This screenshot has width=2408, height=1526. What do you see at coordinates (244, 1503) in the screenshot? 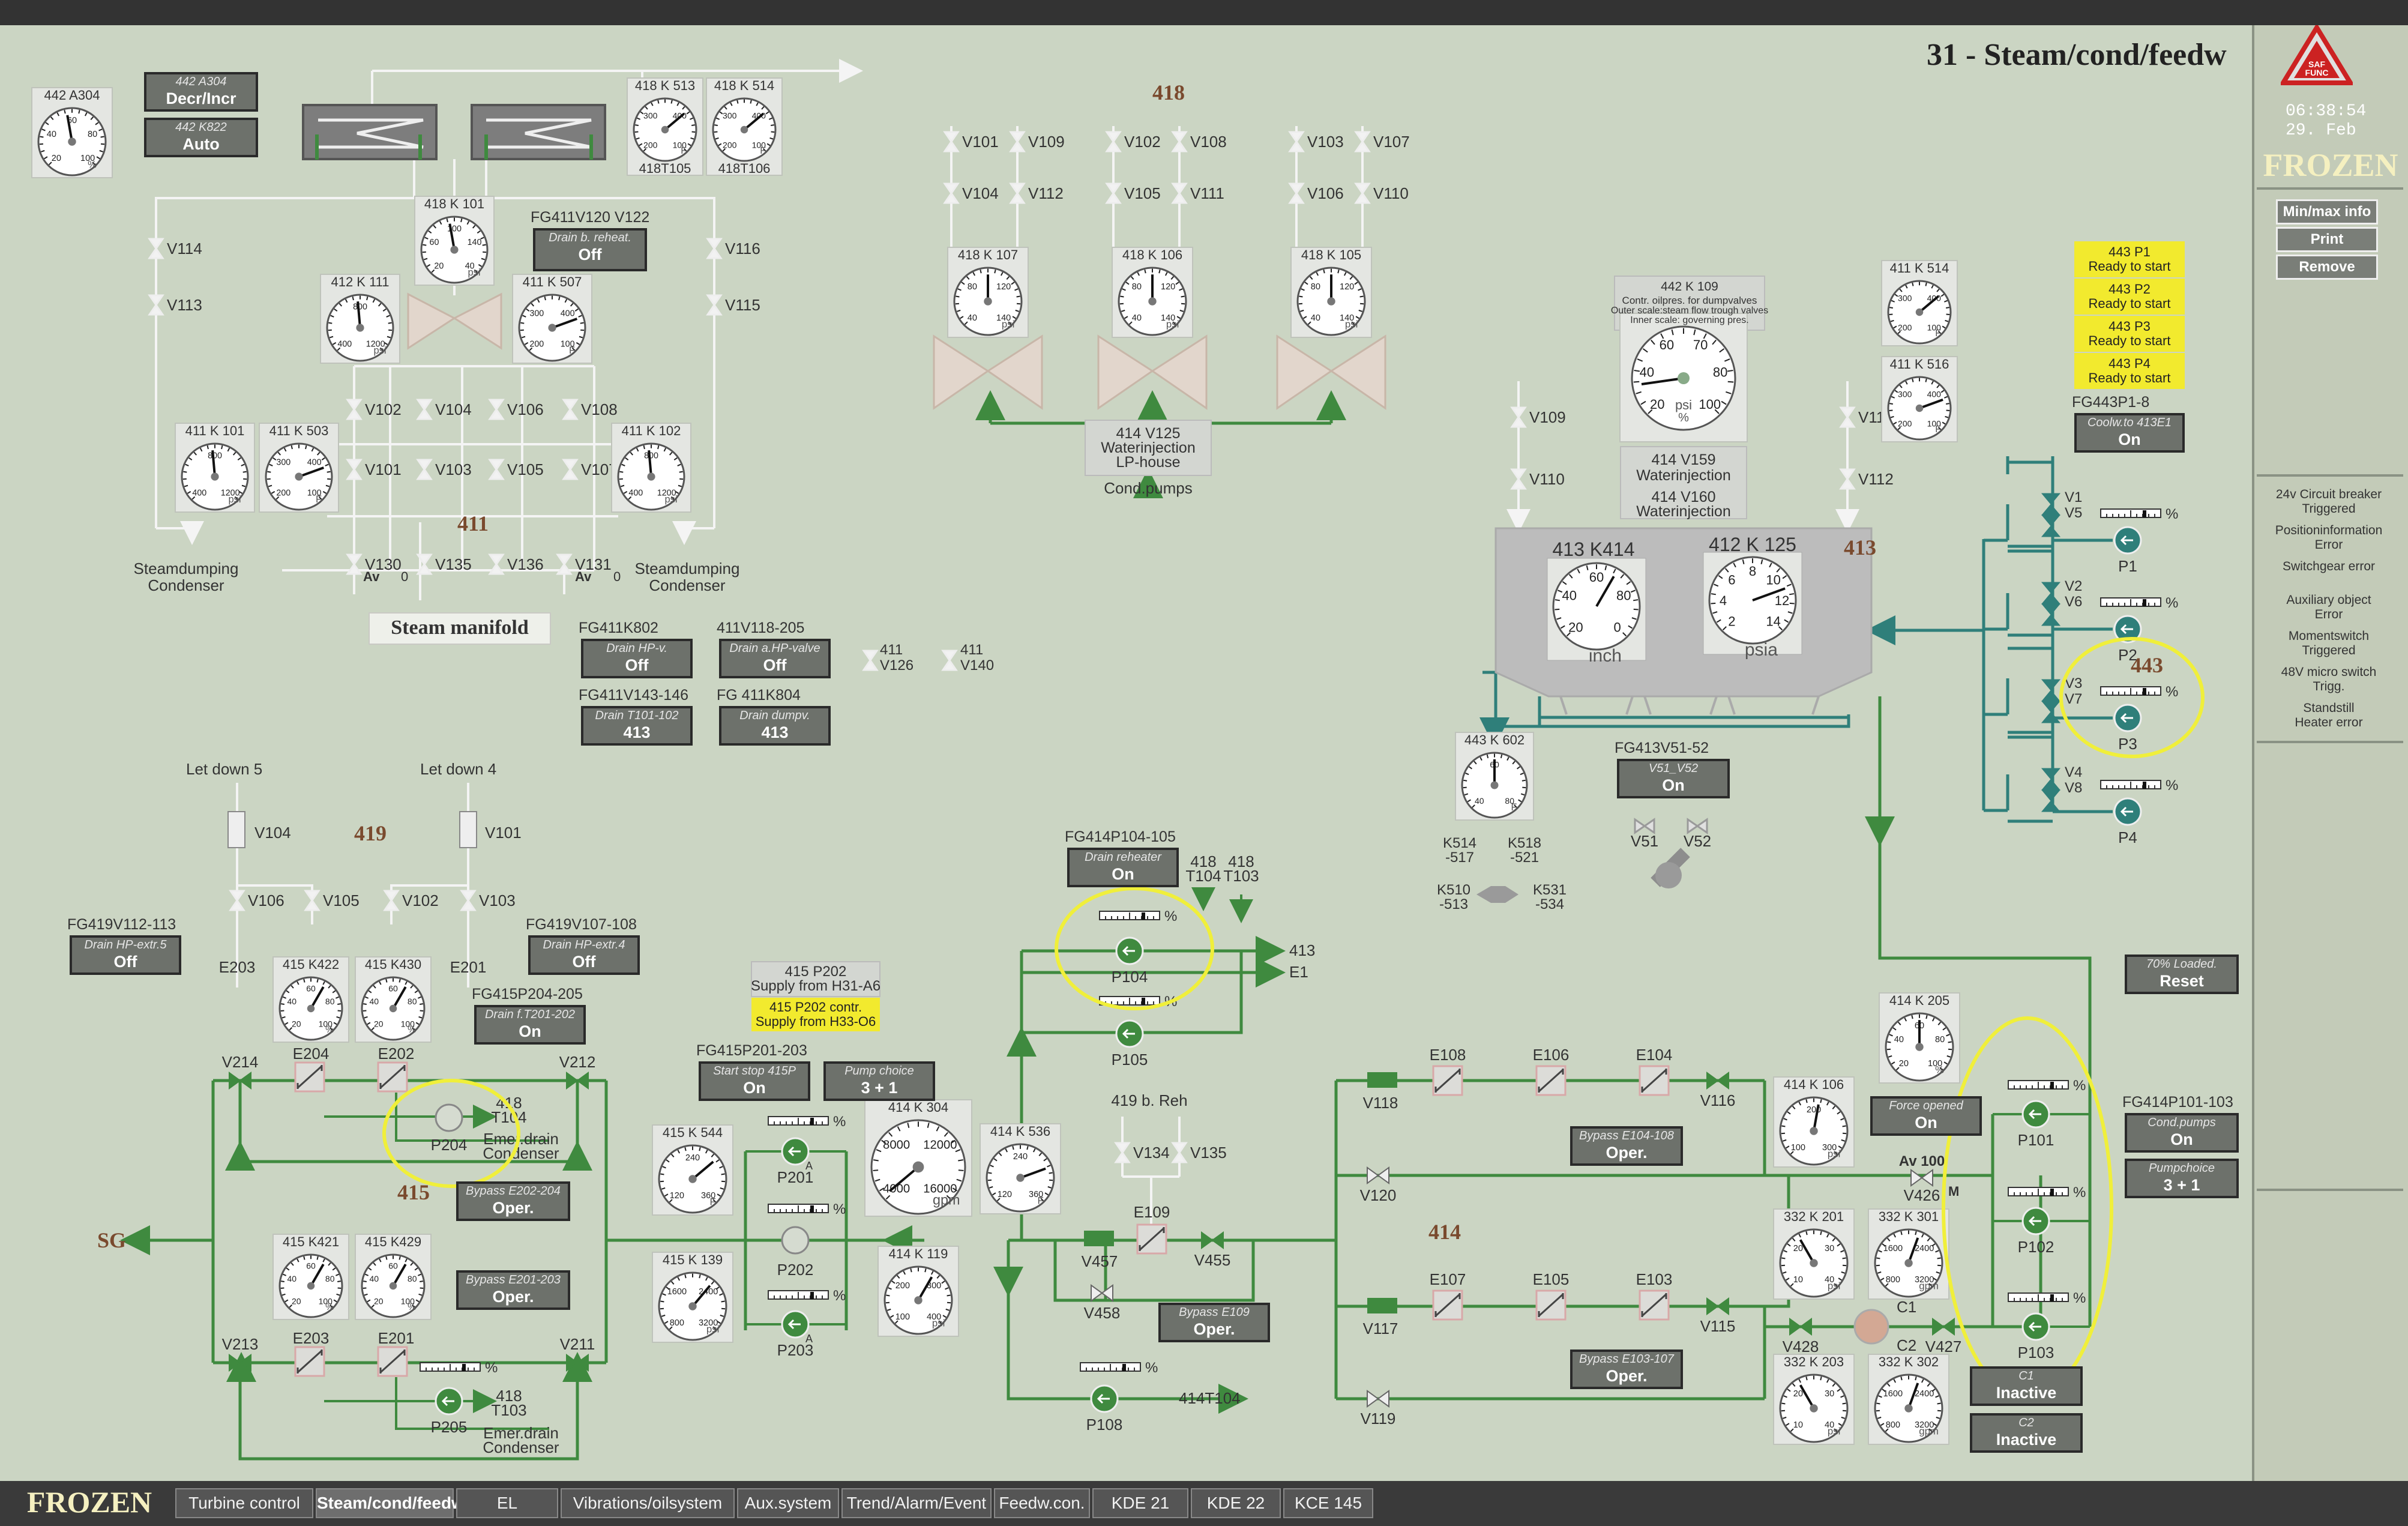
I see `nav-tab-turbine-control: Turbine control` at bounding box center [244, 1503].